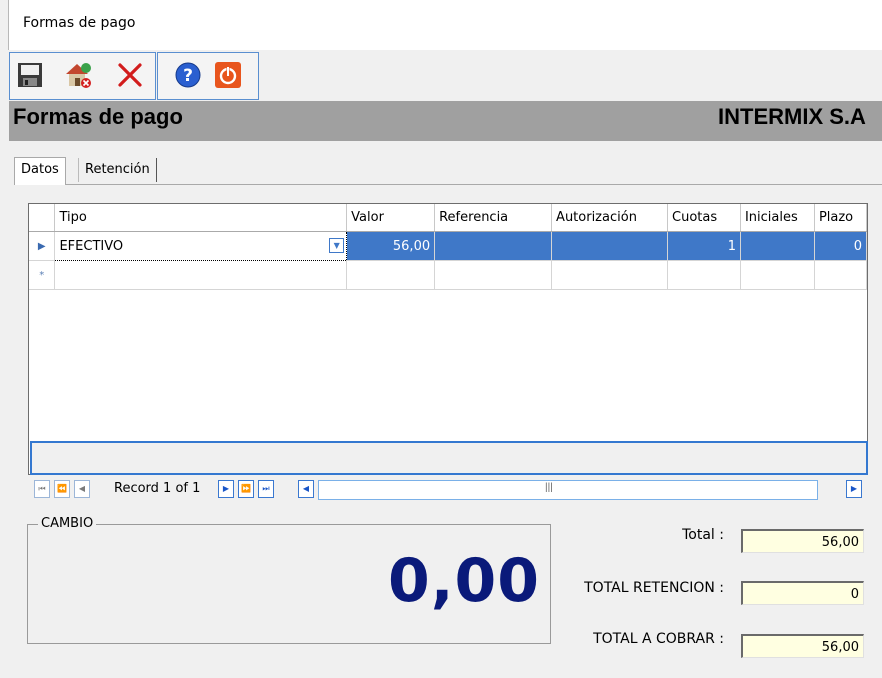 The width and height of the screenshot is (882, 678). I want to click on column-header-valor: Valor, so click(391, 218).